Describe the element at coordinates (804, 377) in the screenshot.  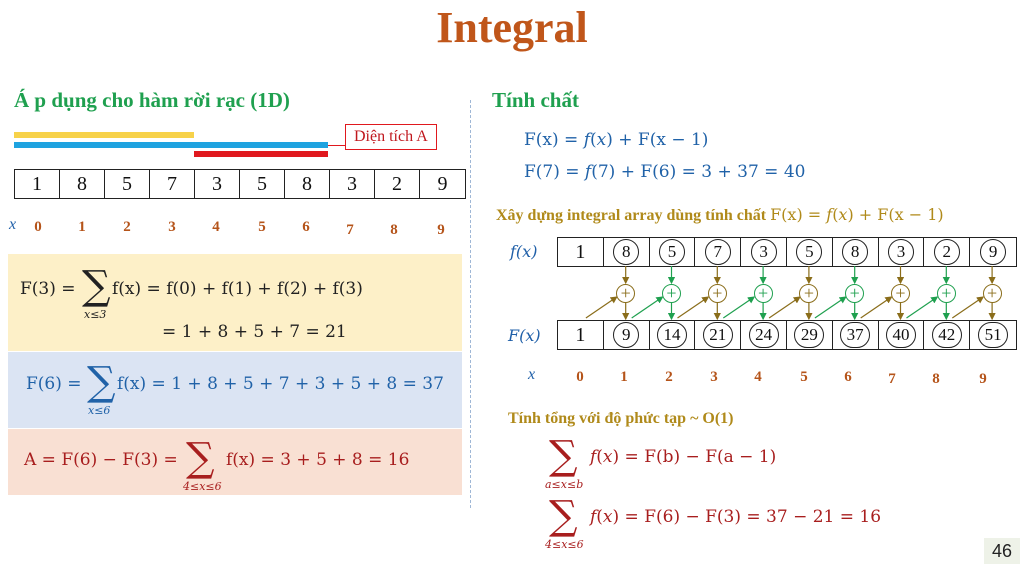
I see `index-label: 5` at that location.